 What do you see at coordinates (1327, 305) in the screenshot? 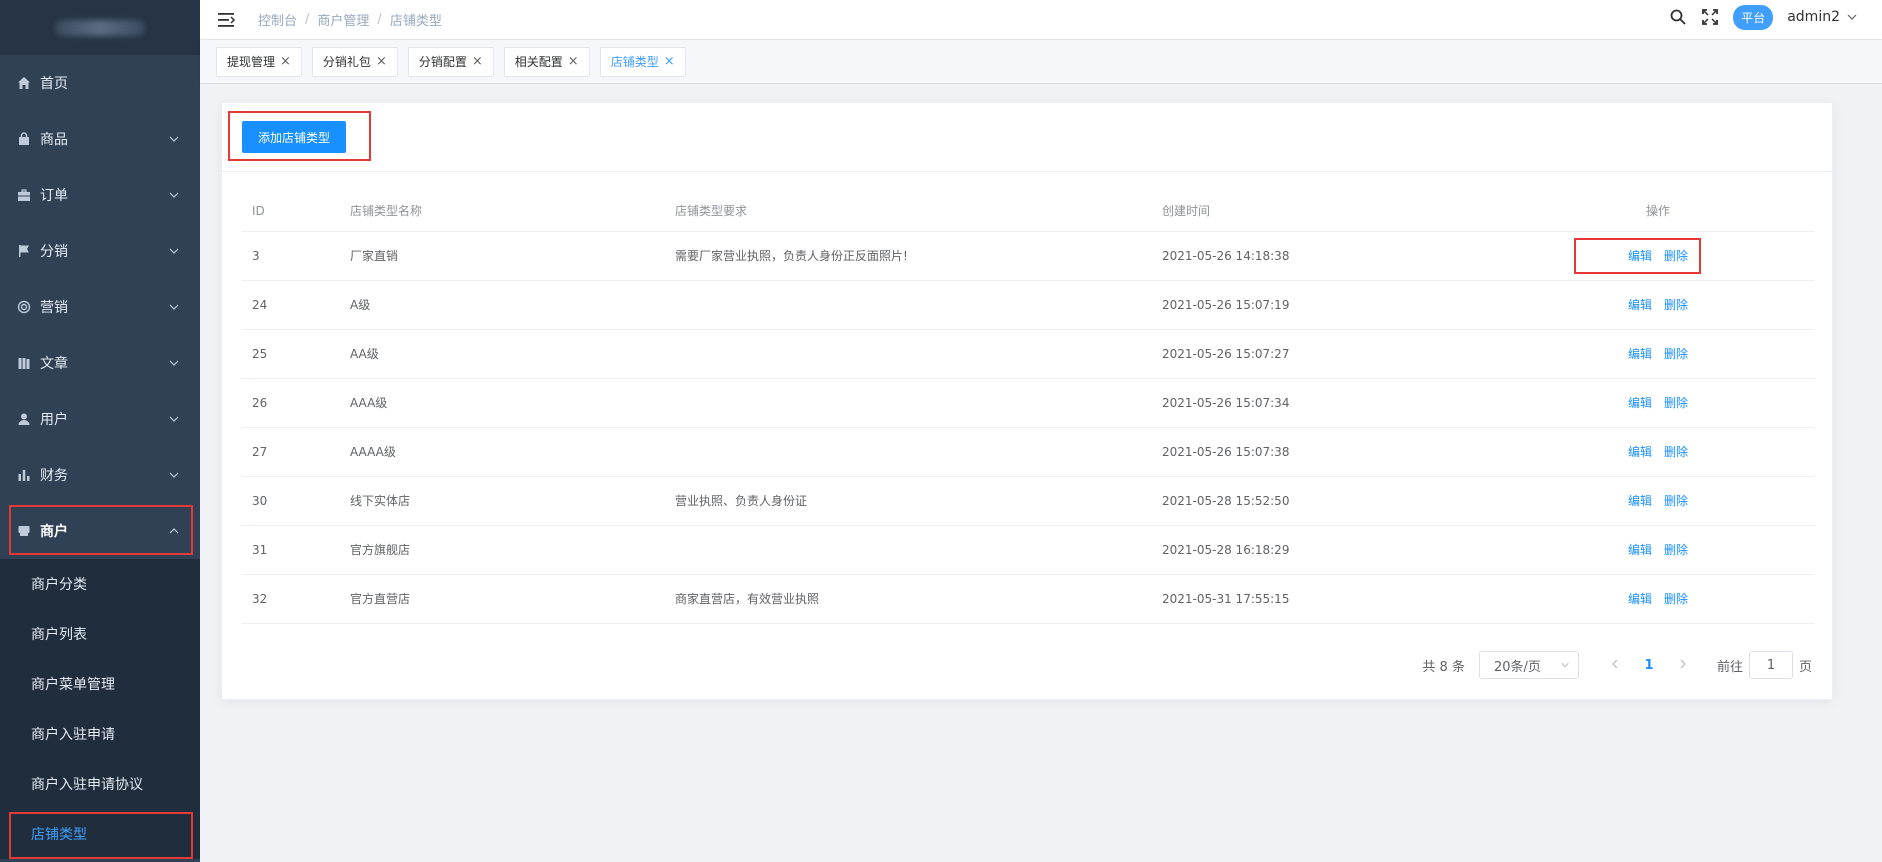
I see `cell-created-time: 2021-05-26 15:07:19` at bounding box center [1327, 305].